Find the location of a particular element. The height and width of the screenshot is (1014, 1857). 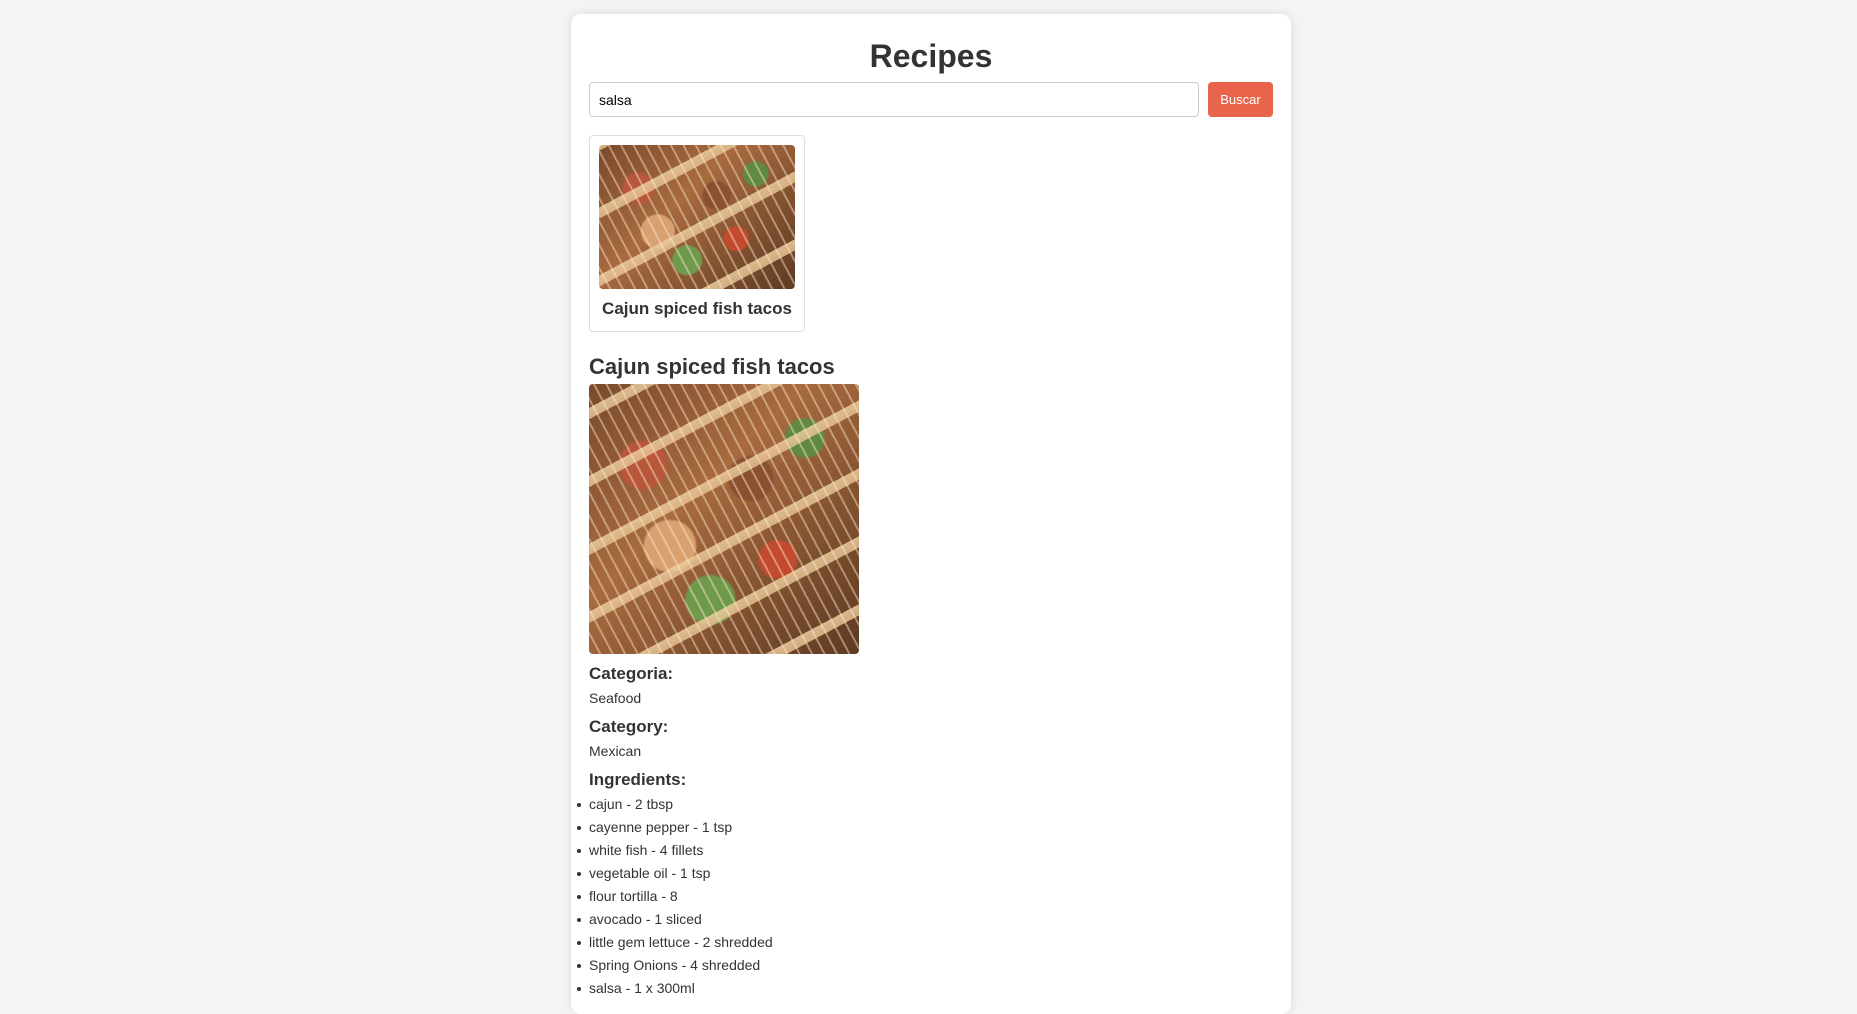

category-label: Category: is located at coordinates (629, 726).